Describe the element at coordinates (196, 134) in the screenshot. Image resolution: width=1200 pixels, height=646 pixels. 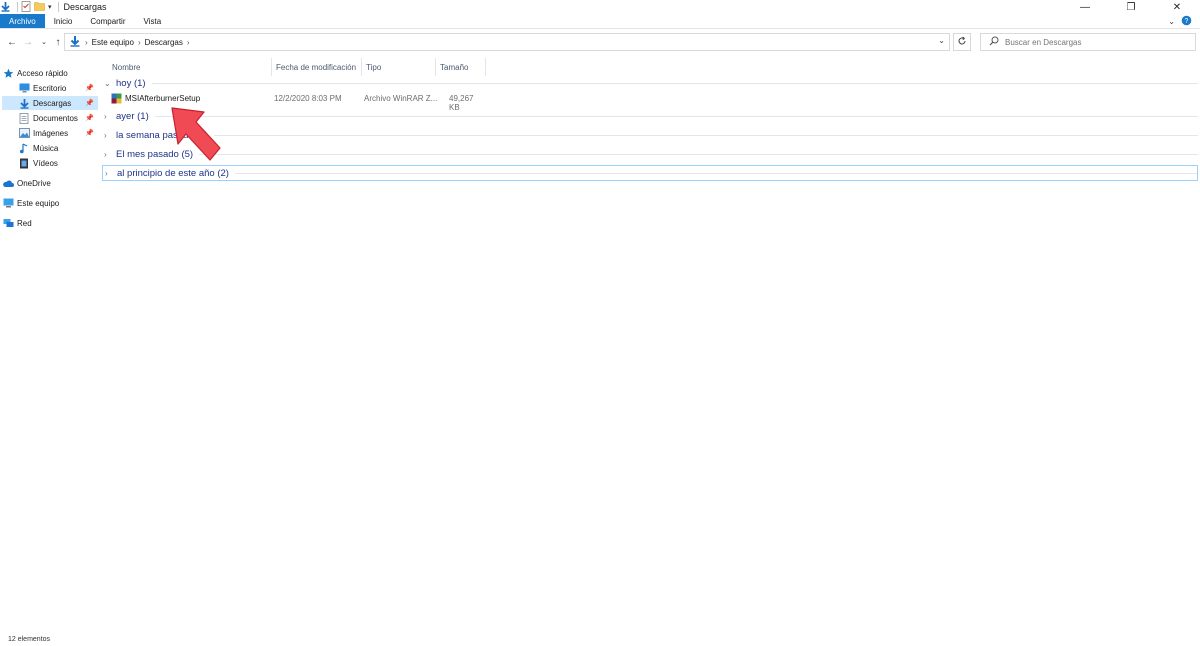
I see `red-pointer-arrow-icon` at that location.